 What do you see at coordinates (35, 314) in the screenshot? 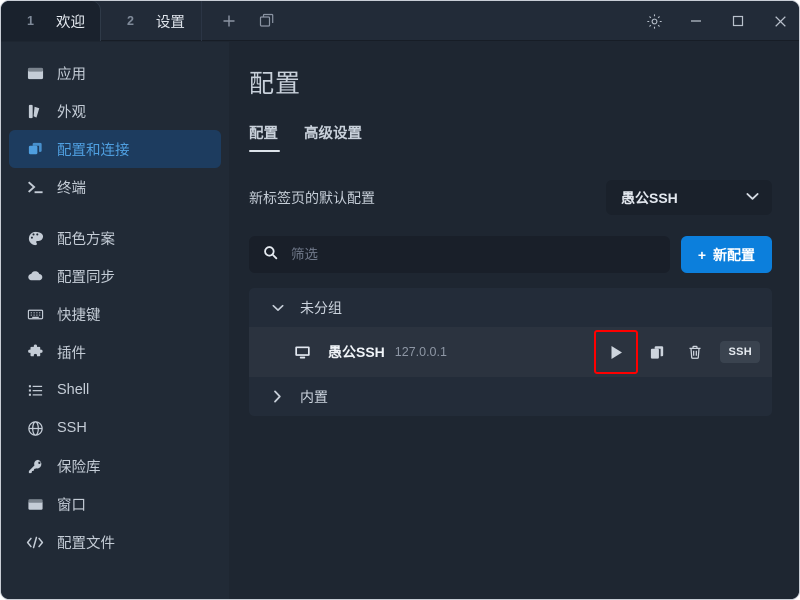
I see `keyboard-icon` at bounding box center [35, 314].